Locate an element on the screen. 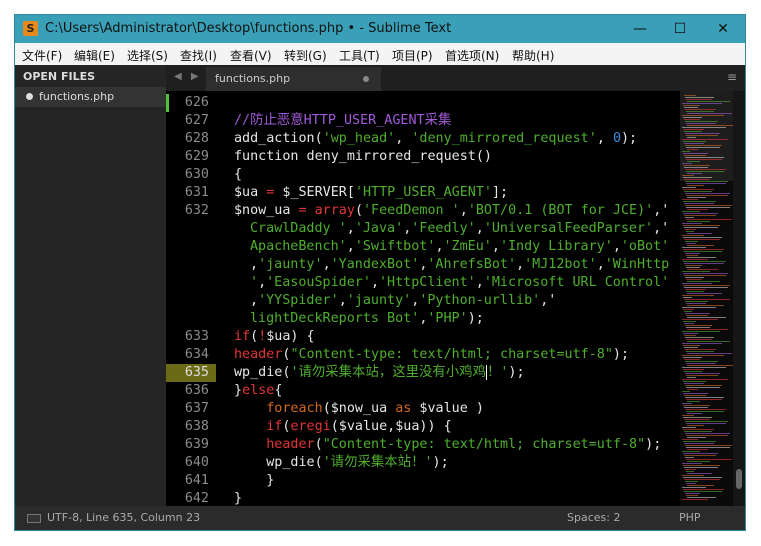 This screenshot has width=761, height=546. code-token: CrawlDaddy ' is located at coordinates (298, 228).